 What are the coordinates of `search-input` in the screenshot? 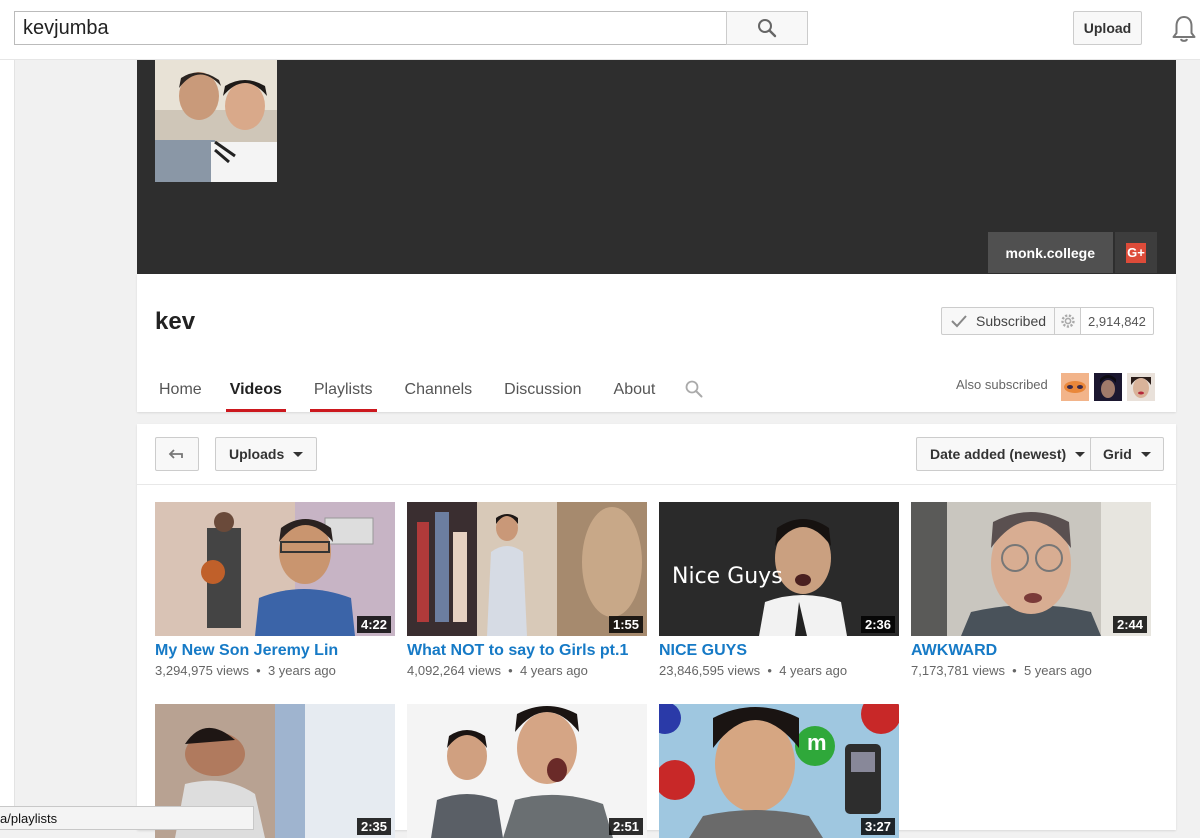 It's located at (370, 28).